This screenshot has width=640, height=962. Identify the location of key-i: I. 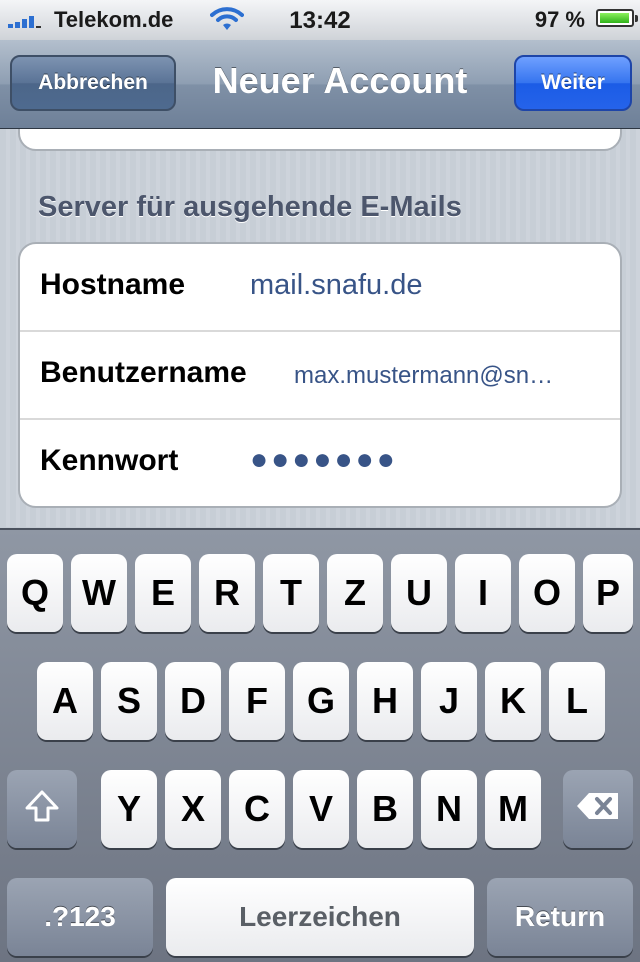
(483, 593).